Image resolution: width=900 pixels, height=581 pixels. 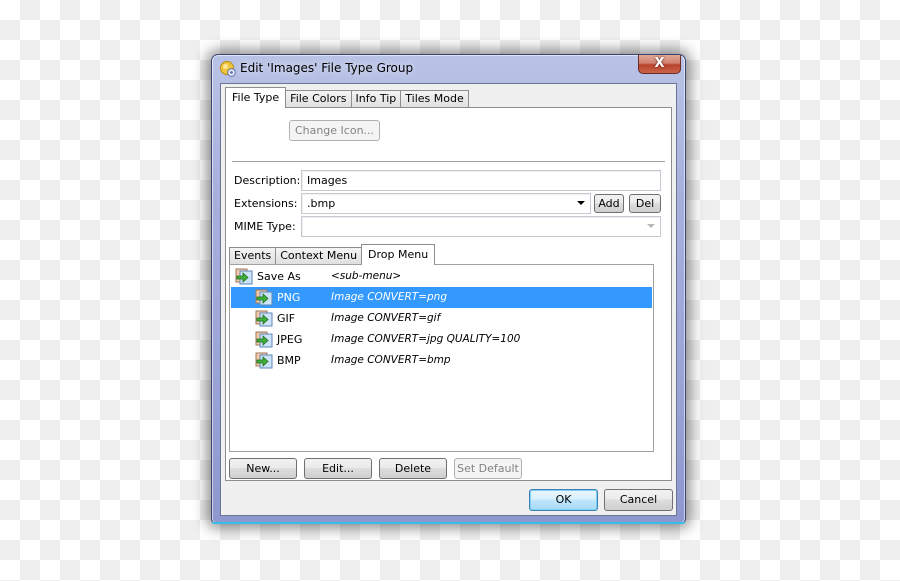 I want to click on close-icon: X, so click(x=659, y=63).